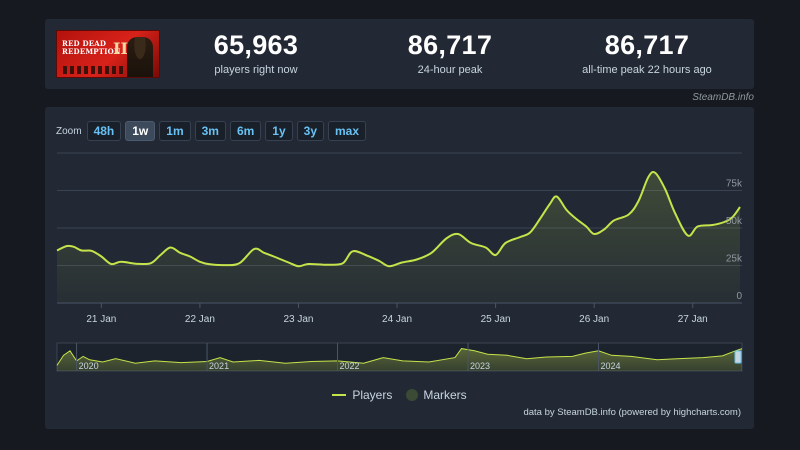 The image size is (800, 450). I want to click on riders-silhouette-icon, so click(93, 70).